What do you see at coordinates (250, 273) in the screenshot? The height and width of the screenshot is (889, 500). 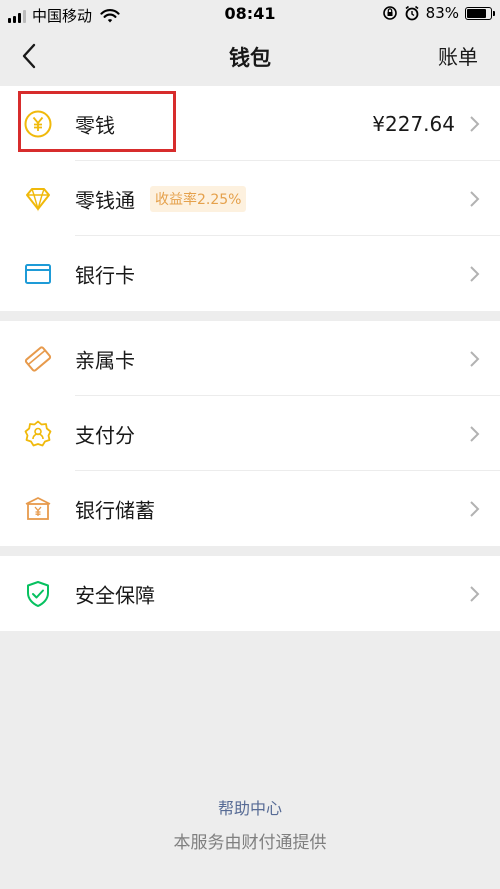 I see `bank-card-row: 银行卡` at bounding box center [250, 273].